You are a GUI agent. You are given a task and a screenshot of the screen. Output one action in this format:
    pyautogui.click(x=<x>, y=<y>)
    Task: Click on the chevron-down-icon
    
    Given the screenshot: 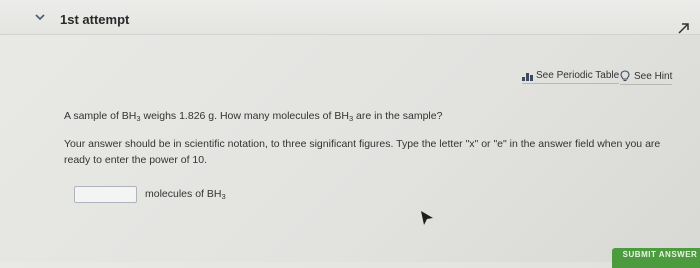 What is the action you would take?
    pyautogui.click(x=40, y=17)
    